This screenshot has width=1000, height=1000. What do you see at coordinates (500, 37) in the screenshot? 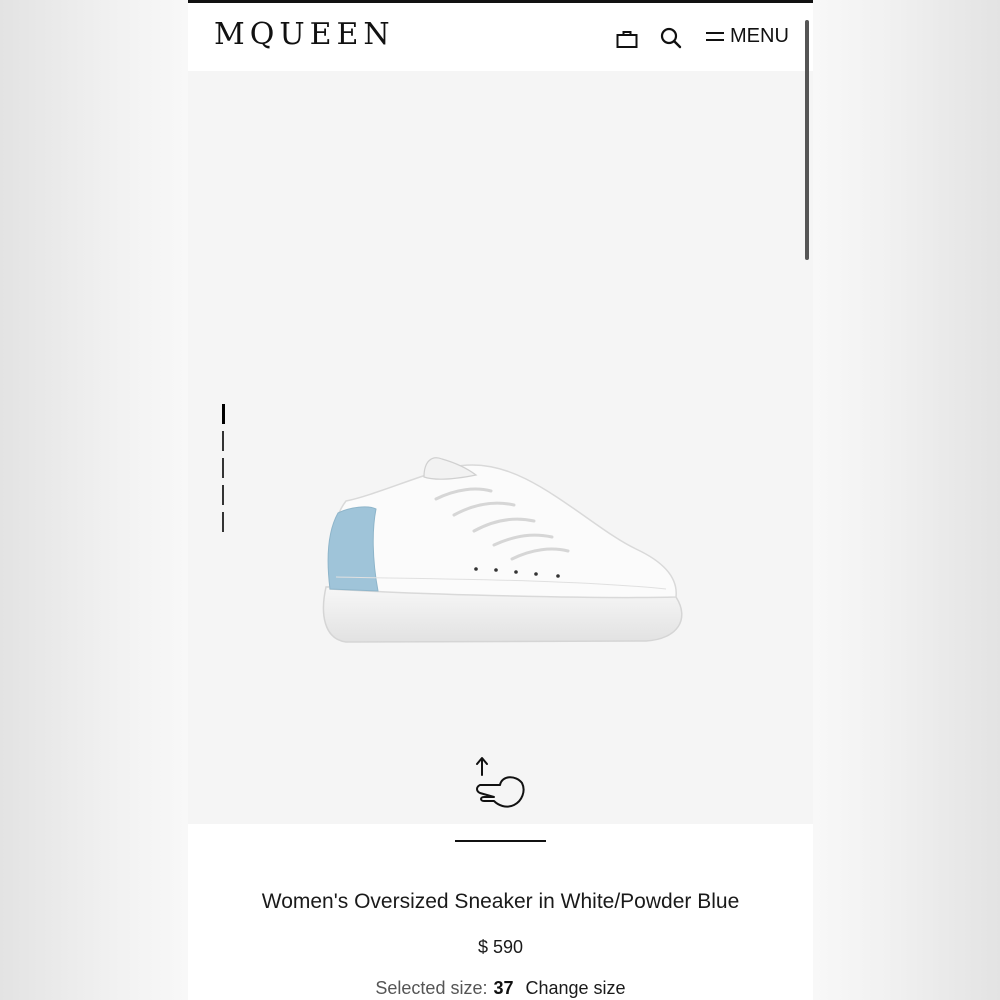
I see `site-header: MQUEEN MENU` at bounding box center [500, 37].